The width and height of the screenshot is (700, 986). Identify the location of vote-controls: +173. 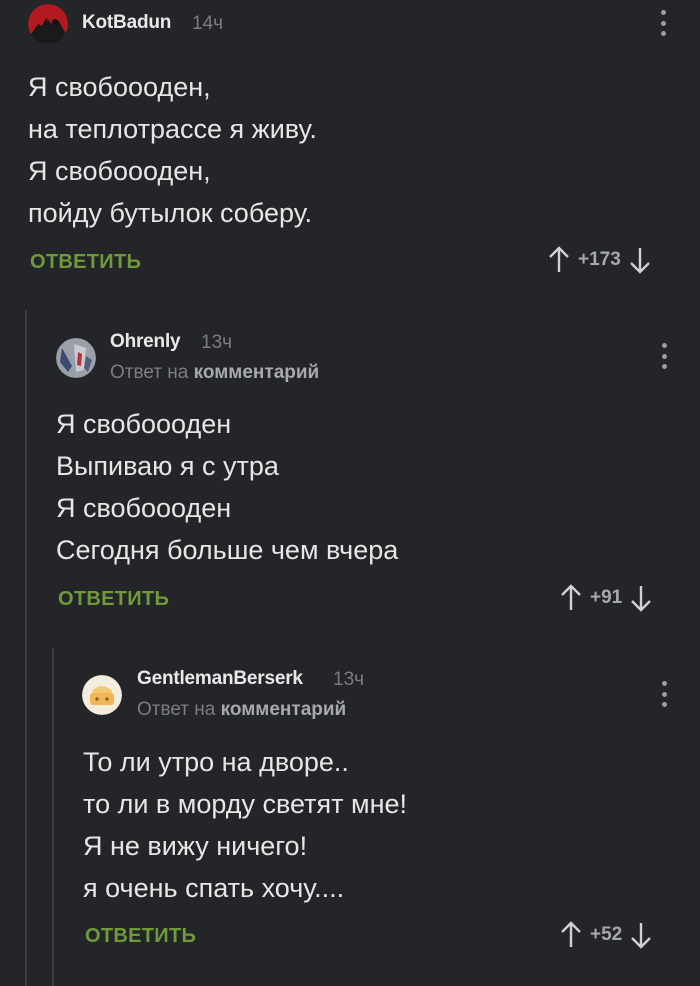
(599, 260).